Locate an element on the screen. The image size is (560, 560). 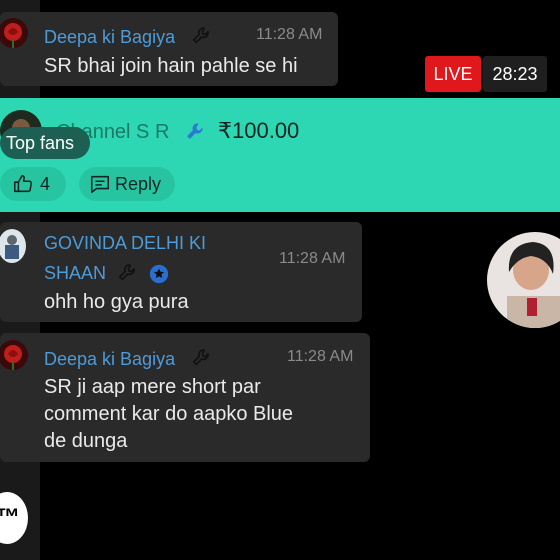
comment-text: comment kar do aapko Blue is located at coordinates (169, 414).